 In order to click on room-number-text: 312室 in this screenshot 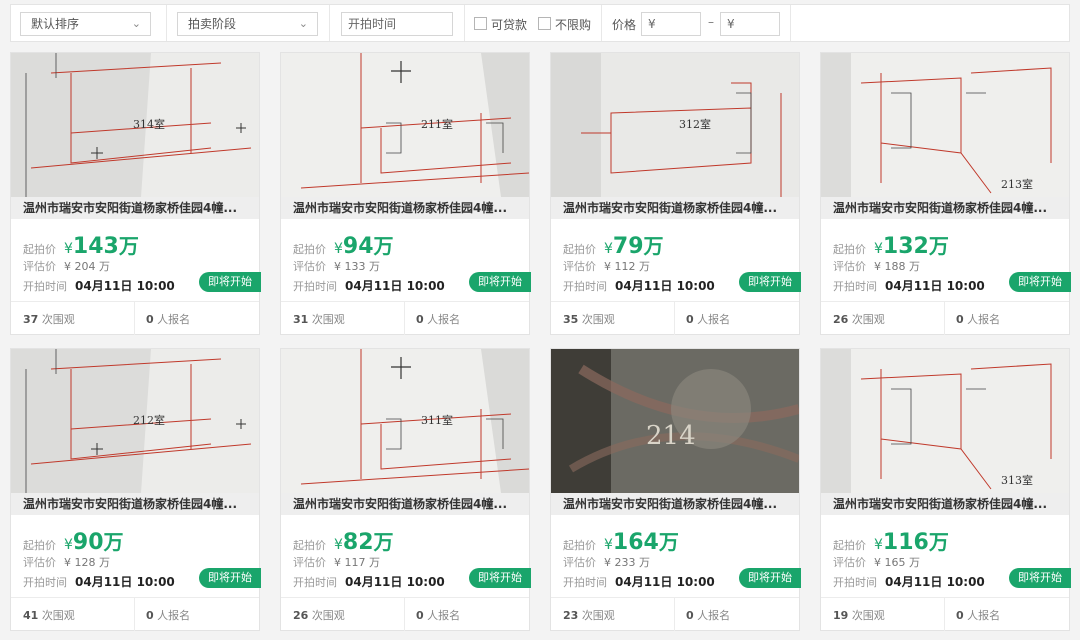, I will do `click(695, 124)`.